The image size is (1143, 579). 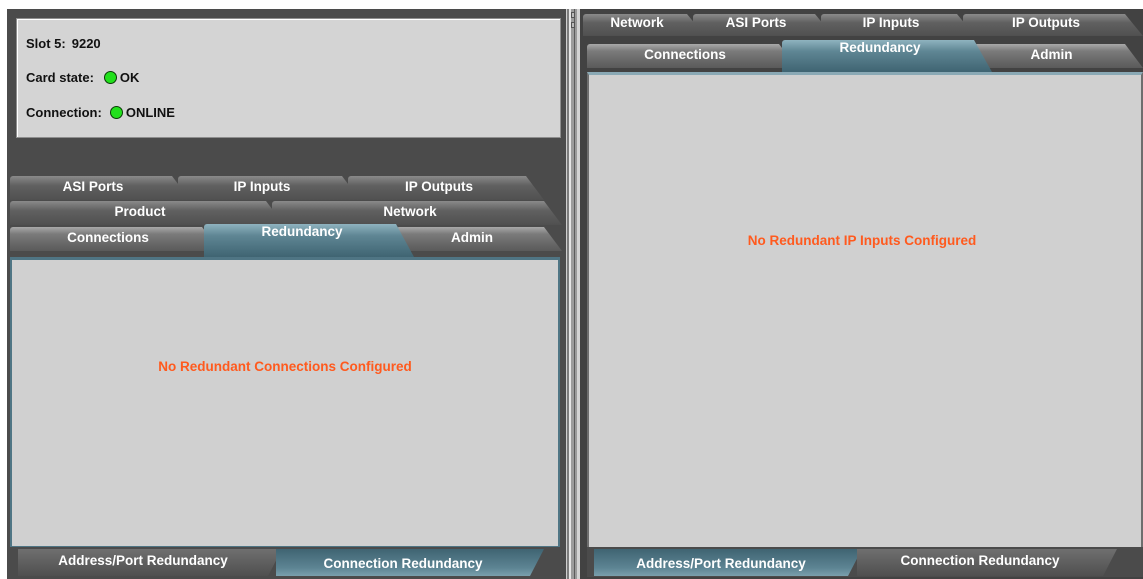 I want to click on tab-label: Product, so click(x=140, y=211).